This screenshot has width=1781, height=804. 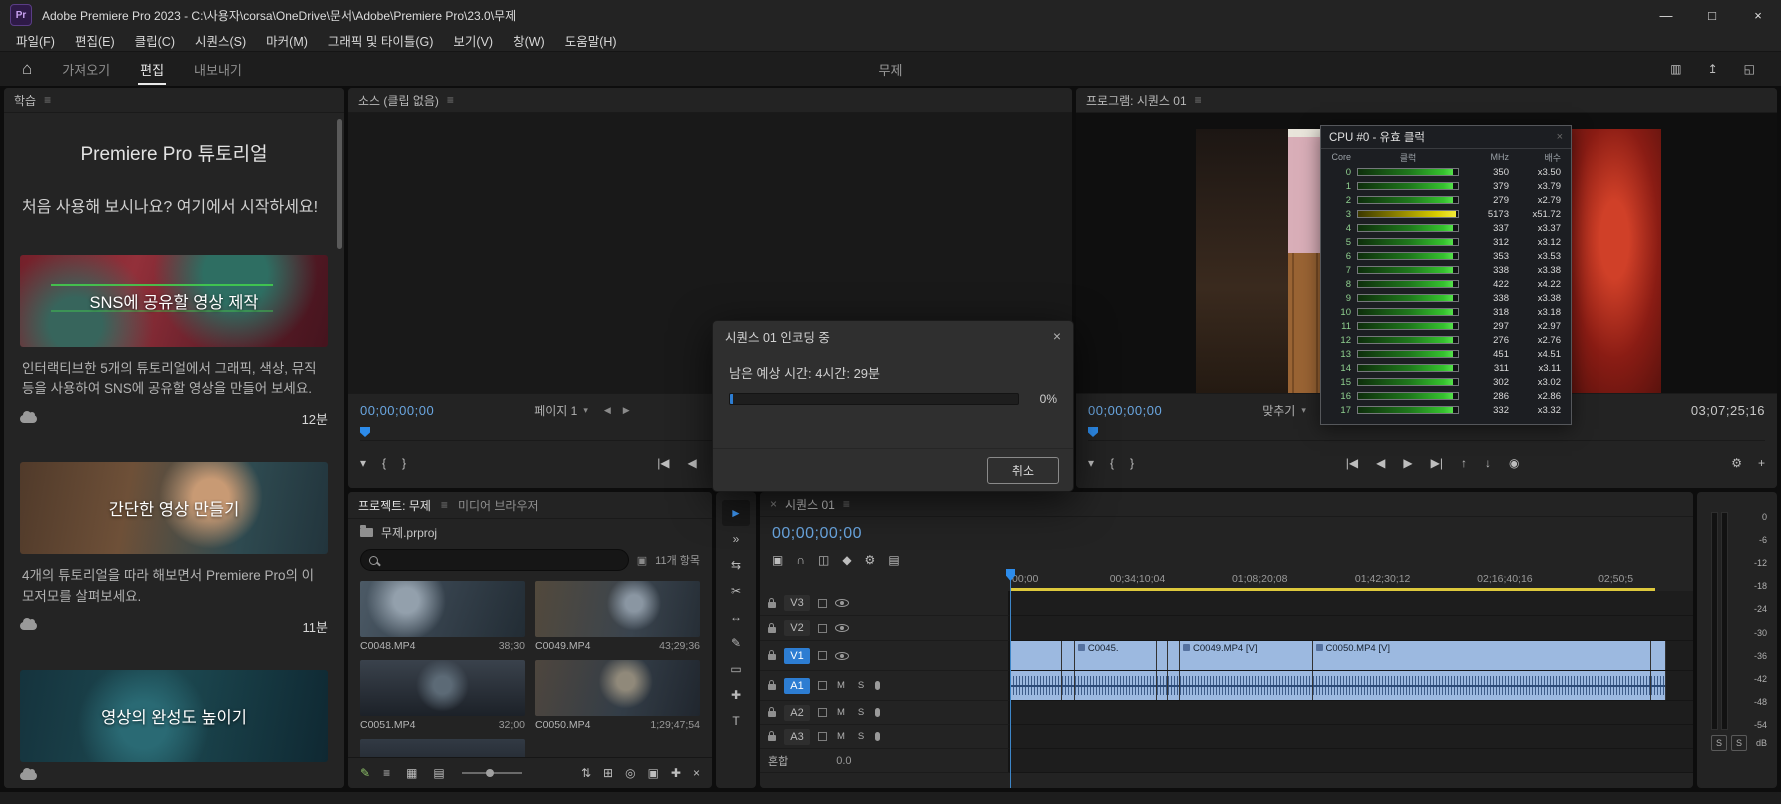 What do you see at coordinates (1758, 15) in the screenshot?
I see `close-button: ×` at bounding box center [1758, 15].